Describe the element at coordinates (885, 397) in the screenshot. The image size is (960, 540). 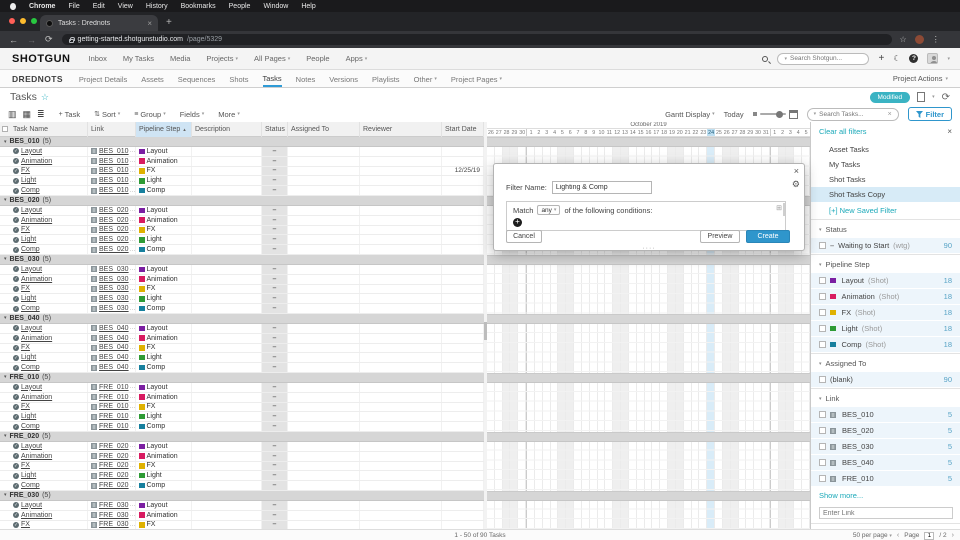
I see `section-header-link: ▾ Link` at that location.